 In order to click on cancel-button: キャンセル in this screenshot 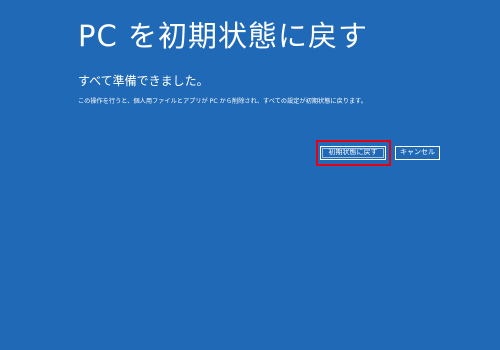, I will do `click(417, 153)`.